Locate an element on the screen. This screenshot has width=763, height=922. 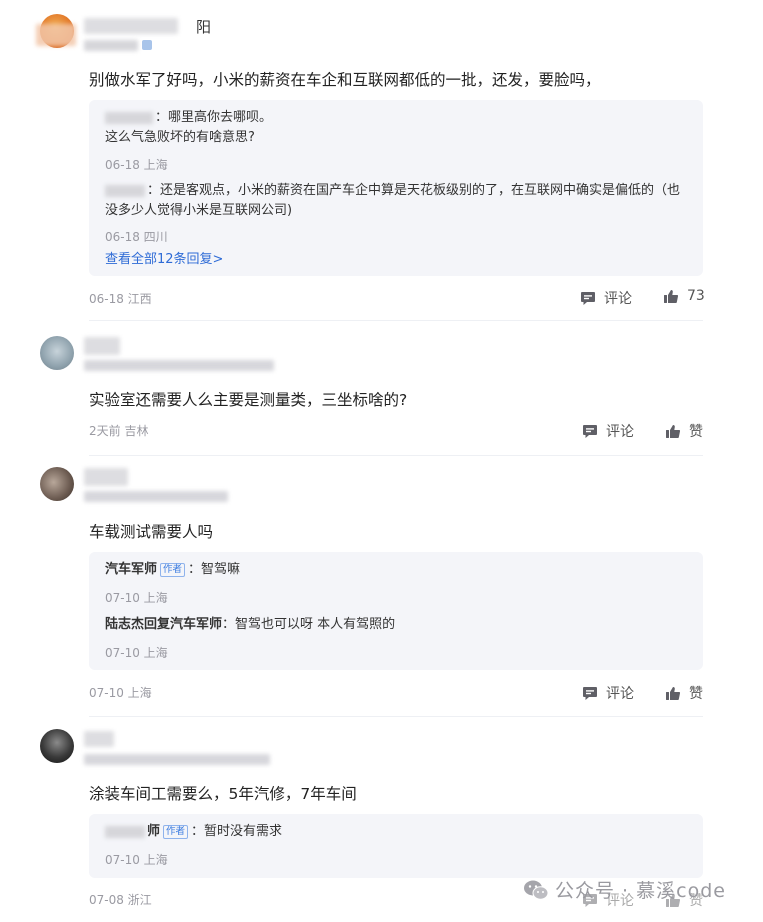
reply-item: ：哪里高你去哪呗。 这么气急败坏的有啥意思? is located at coordinates (396, 128).